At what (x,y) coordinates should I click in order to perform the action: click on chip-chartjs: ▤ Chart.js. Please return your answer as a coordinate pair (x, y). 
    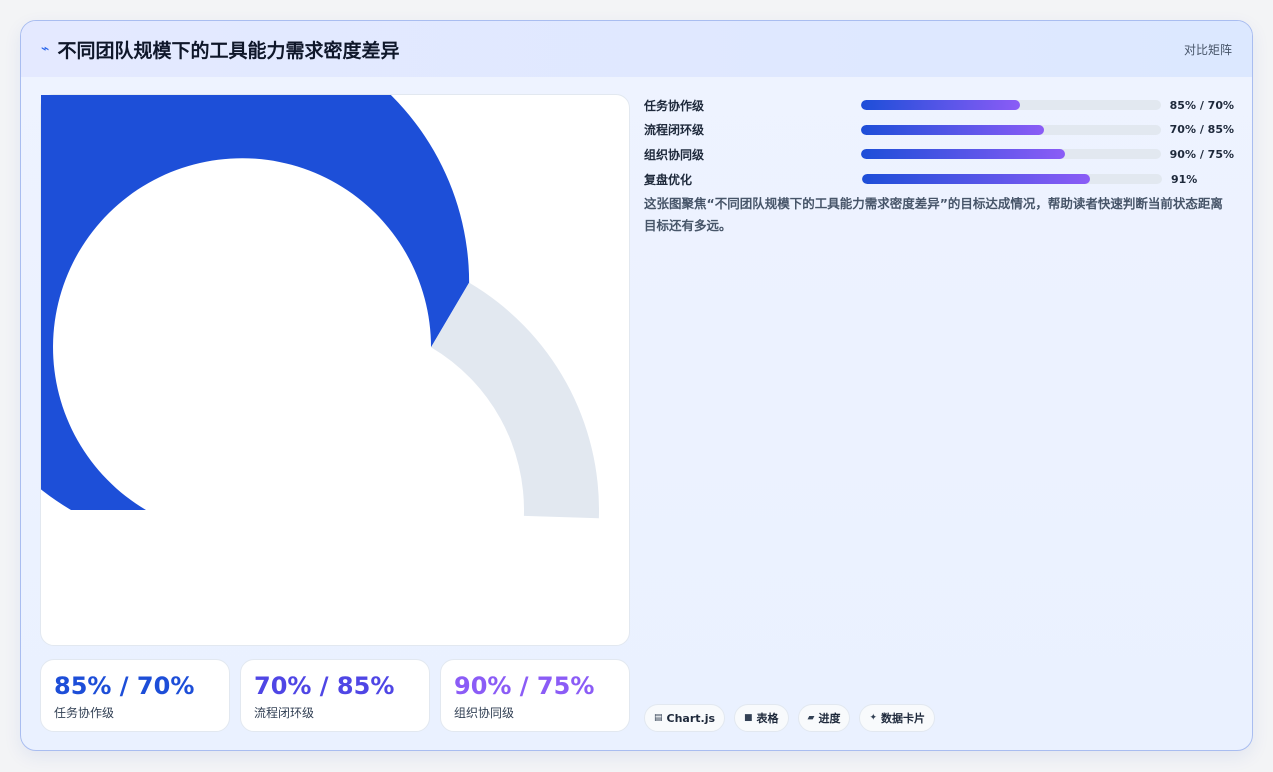
    Looking at the image, I should click on (685, 718).